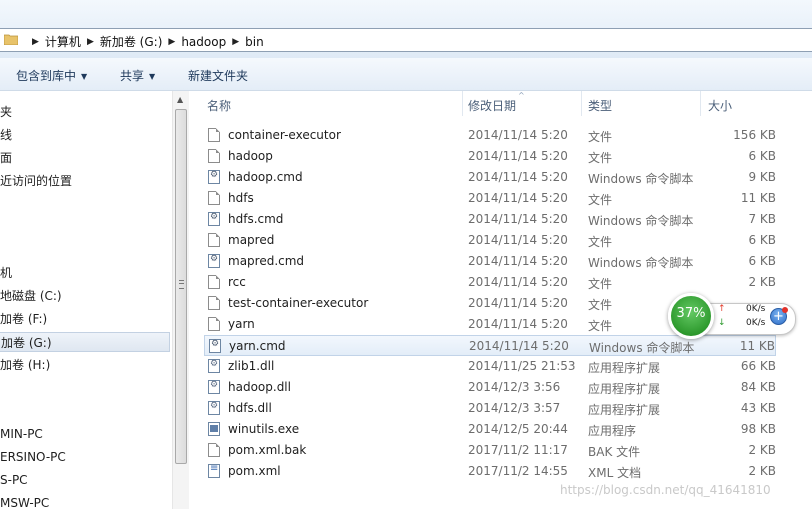 Image resolution: width=812 pixels, height=509 pixels. Describe the element at coordinates (203, 42) in the screenshot. I see `breadcrumb-hadoop: hadoop` at that location.